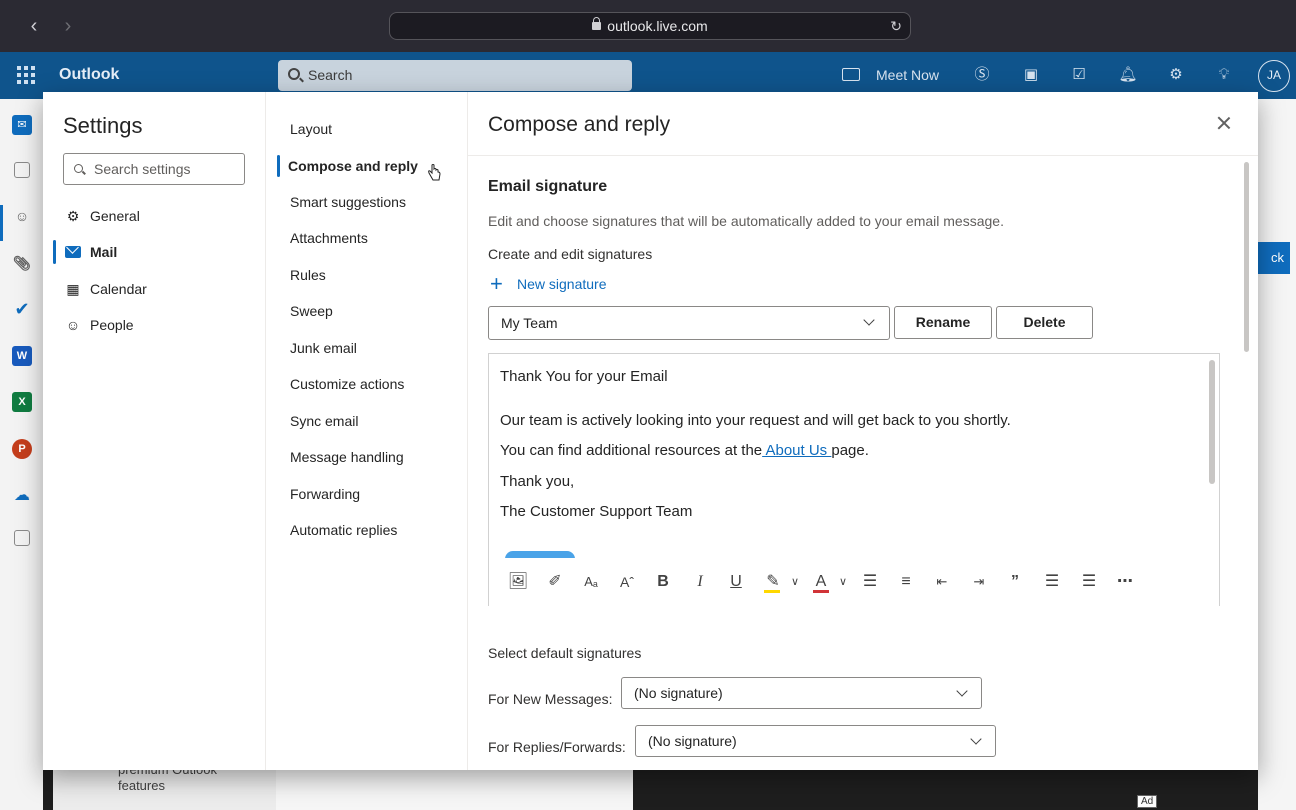 This screenshot has width=1296, height=810. Describe the element at coordinates (308, 275) in the screenshot. I see `subcategory-rules: Rules` at that location.